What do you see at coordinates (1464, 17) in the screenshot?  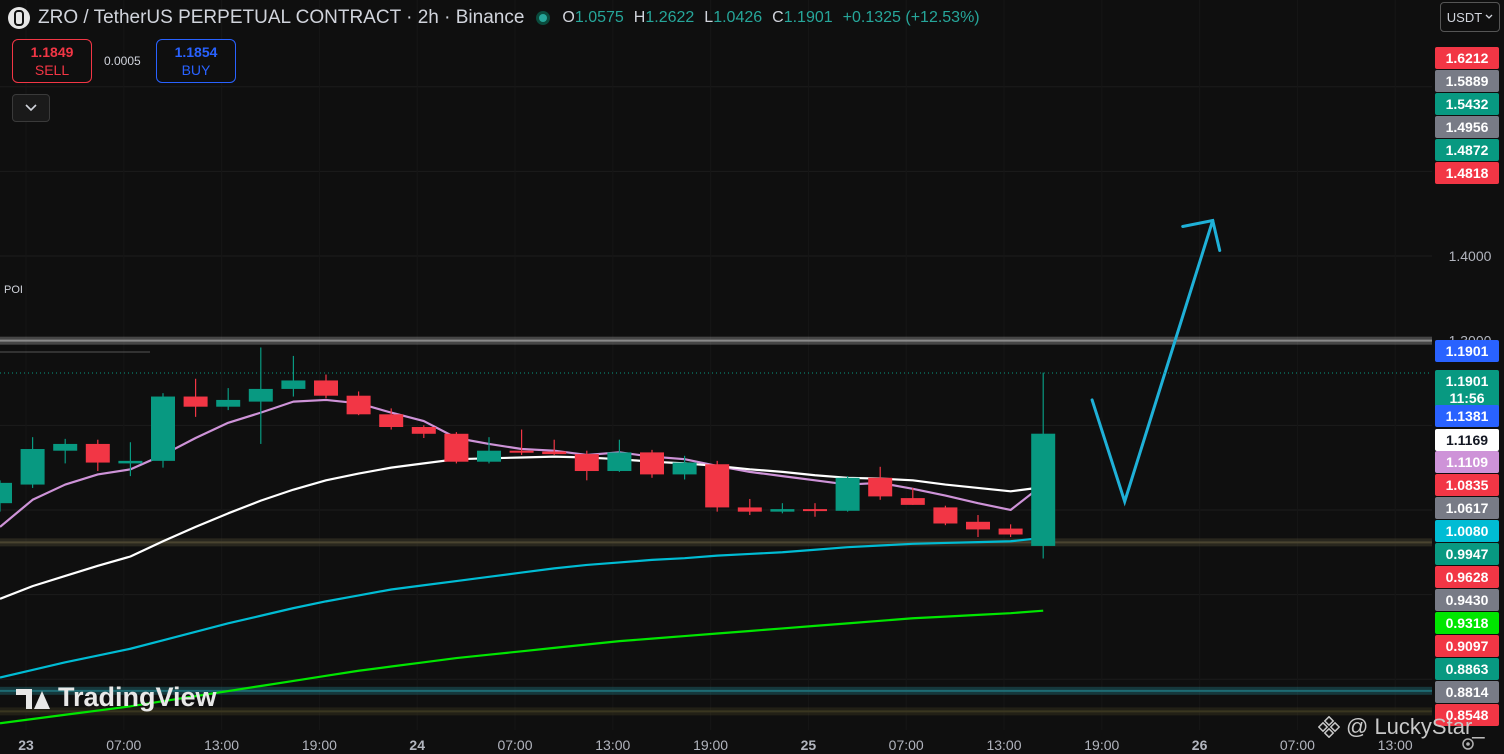 I see `currency-label: USDT` at bounding box center [1464, 17].